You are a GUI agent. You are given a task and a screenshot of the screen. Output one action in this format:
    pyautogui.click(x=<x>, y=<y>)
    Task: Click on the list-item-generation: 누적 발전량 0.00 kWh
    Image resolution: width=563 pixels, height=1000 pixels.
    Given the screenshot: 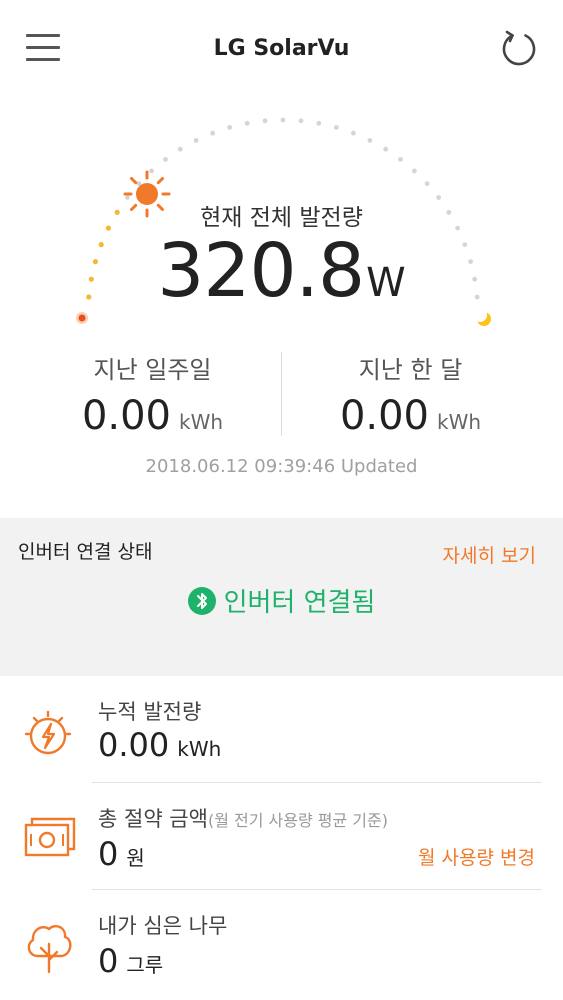 What is the action you would take?
    pyautogui.click(x=281, y=730)
    